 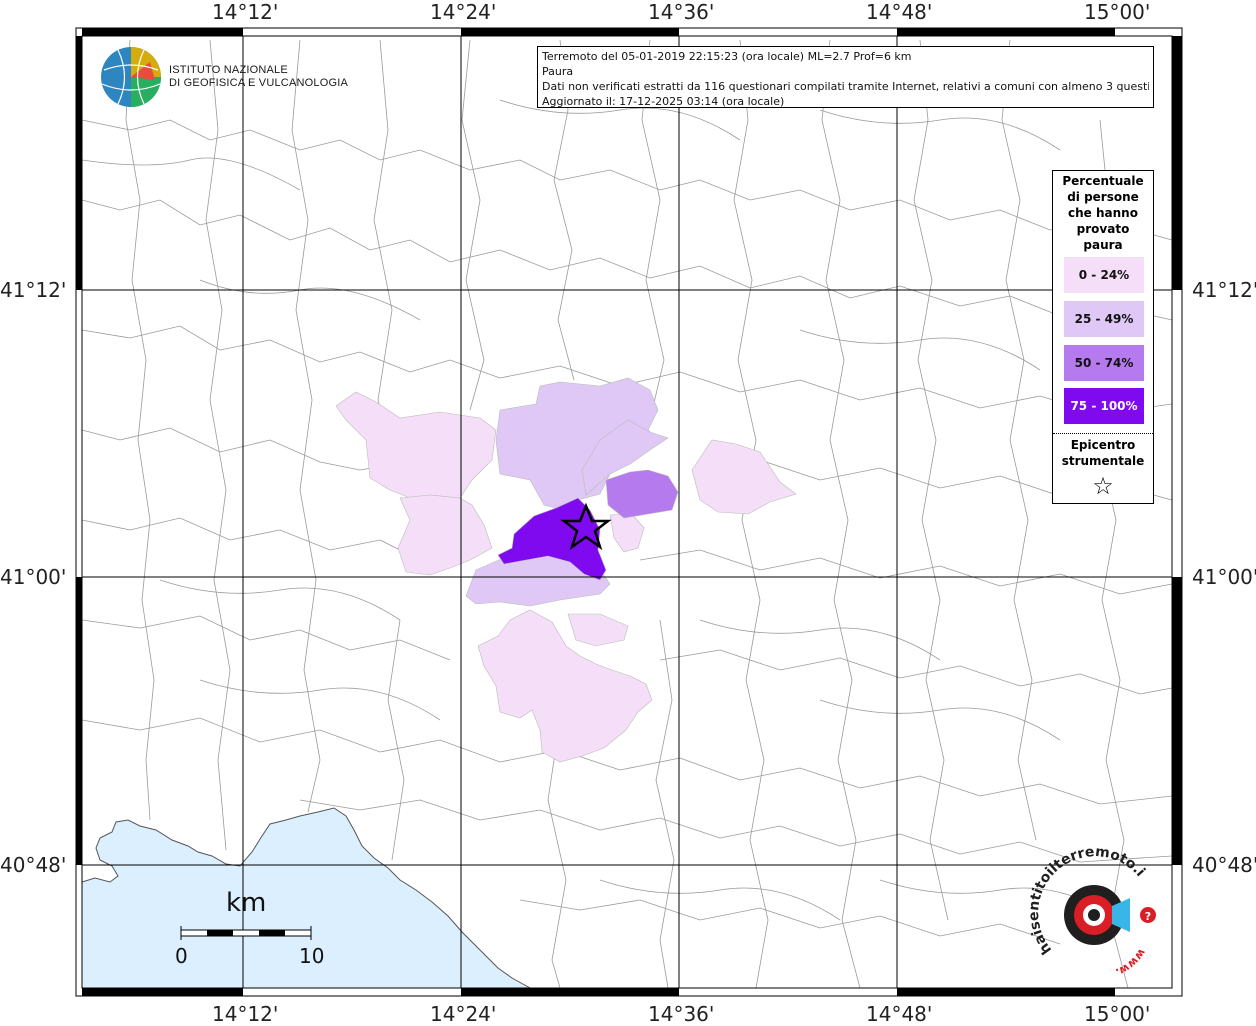 I want to click on top-lon-label-1: 14°12', so click(x=245, y=12).